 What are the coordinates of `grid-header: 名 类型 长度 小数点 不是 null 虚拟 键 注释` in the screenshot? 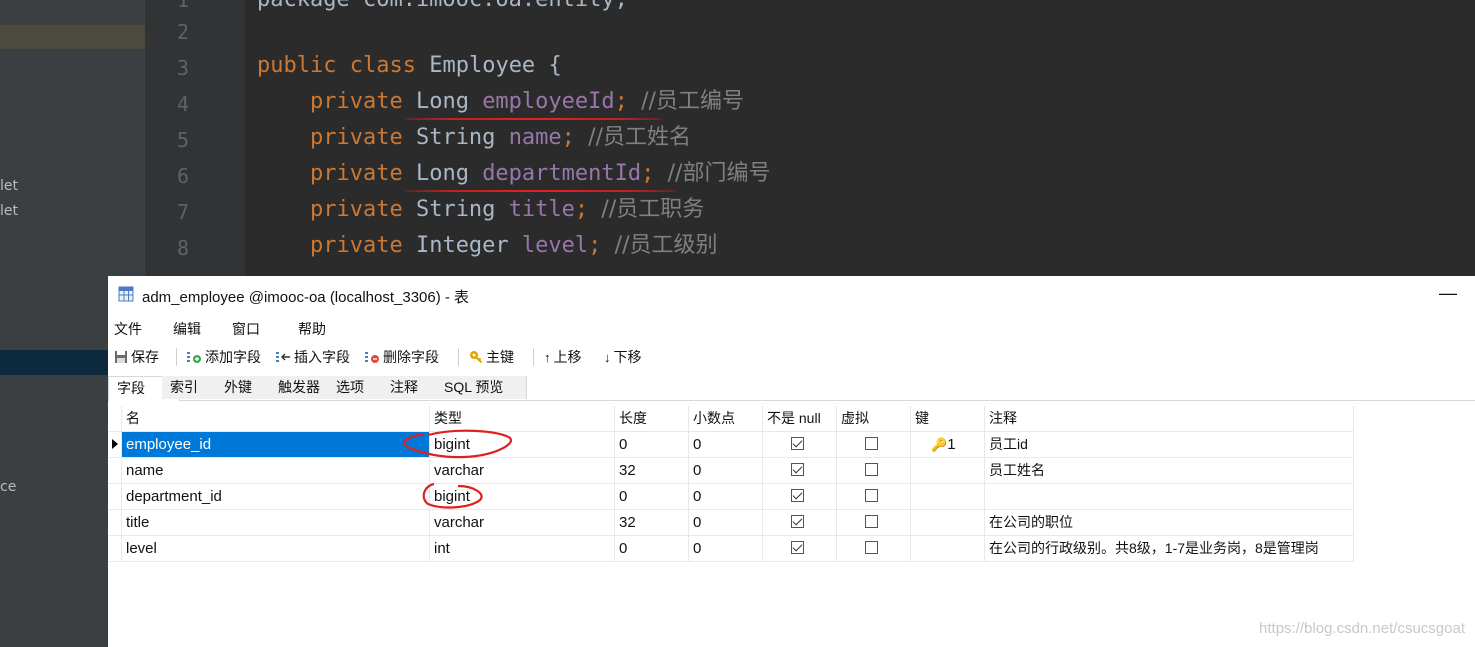 It's located at (731, 419).